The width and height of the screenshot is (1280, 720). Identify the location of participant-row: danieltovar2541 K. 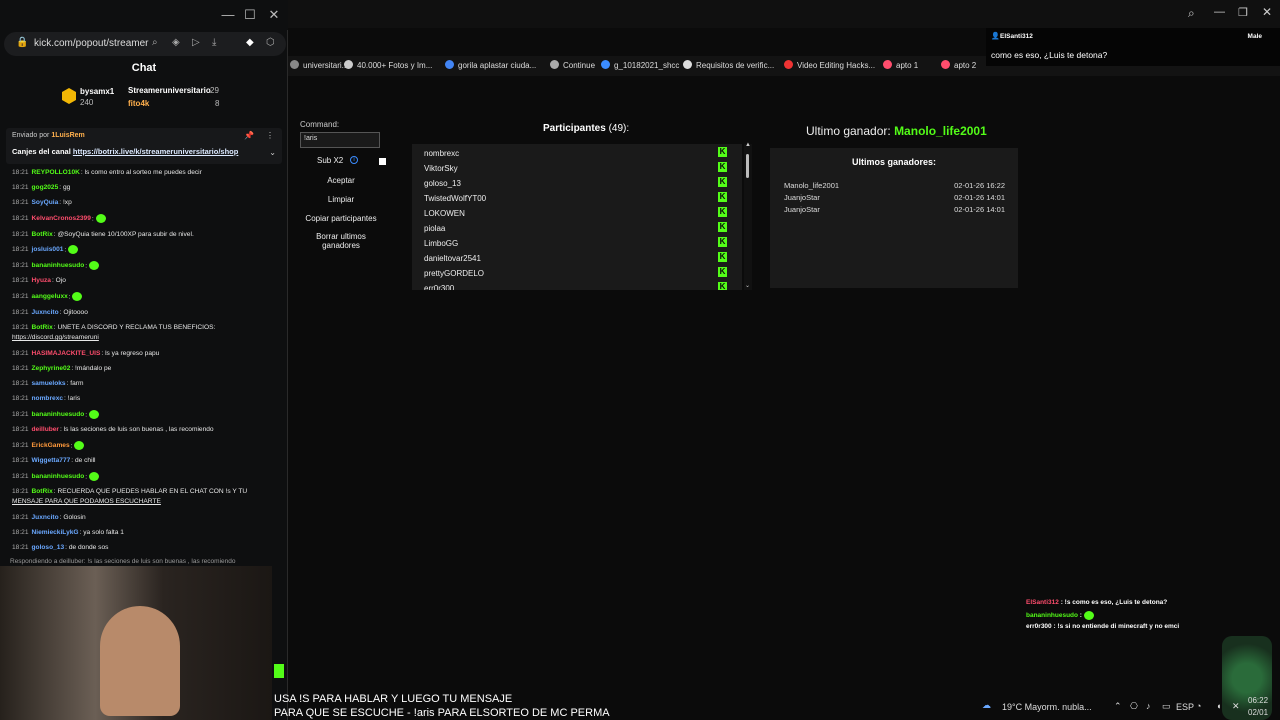
(576, 258).